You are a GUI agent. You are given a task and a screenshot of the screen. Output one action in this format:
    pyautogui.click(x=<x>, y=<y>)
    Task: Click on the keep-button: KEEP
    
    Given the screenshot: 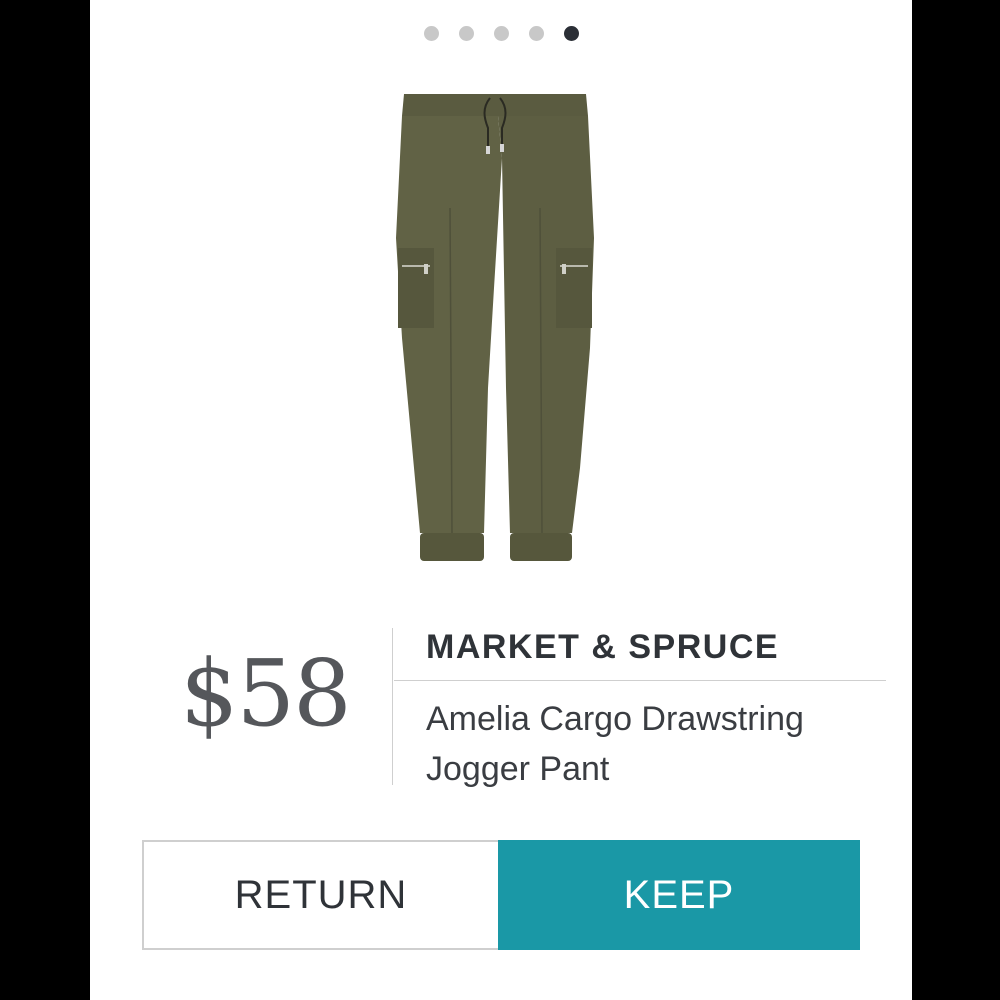 What is the action you would take?
    pyautogui.click(x=679, y=895)
    